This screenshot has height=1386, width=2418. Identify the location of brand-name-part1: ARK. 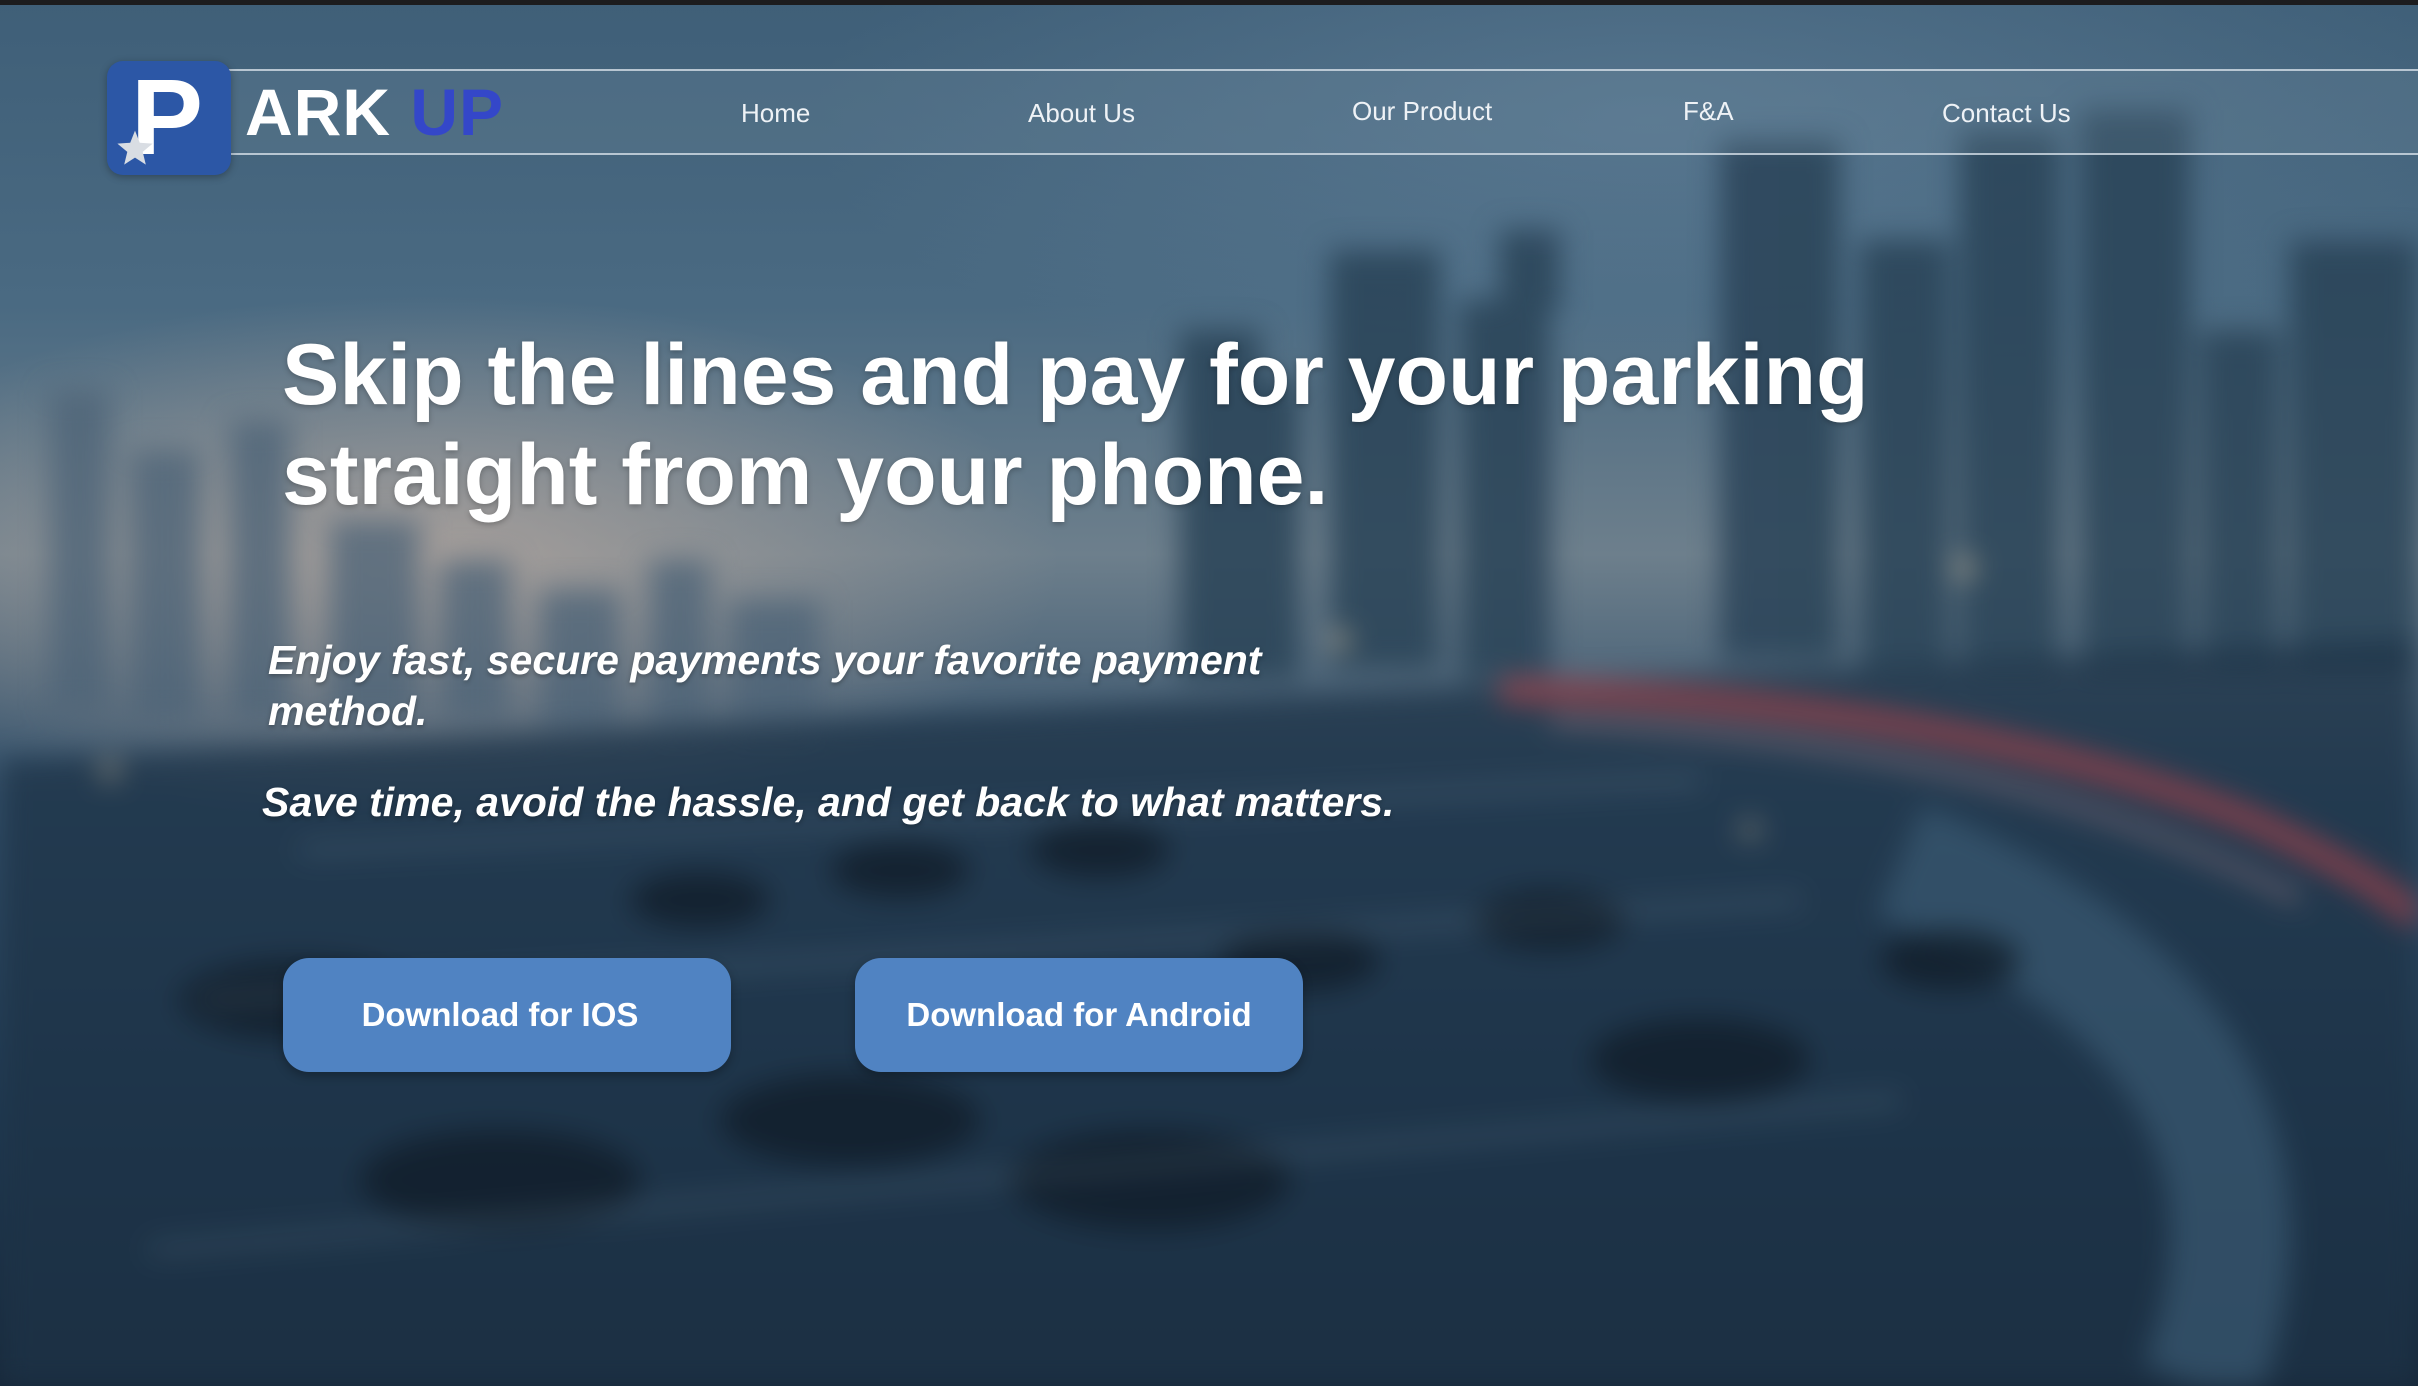
(318, 112).